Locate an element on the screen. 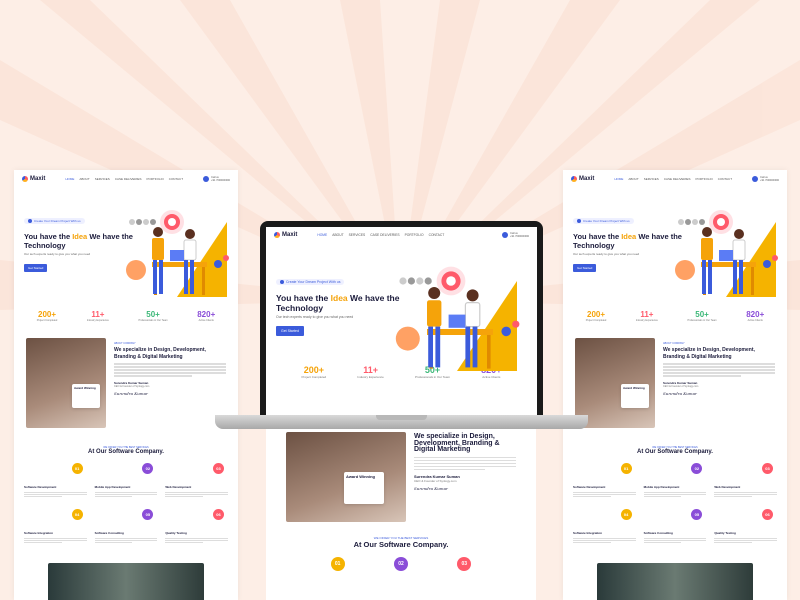  stat-item: 820+Active Clients is located at coordinates (755, 316).